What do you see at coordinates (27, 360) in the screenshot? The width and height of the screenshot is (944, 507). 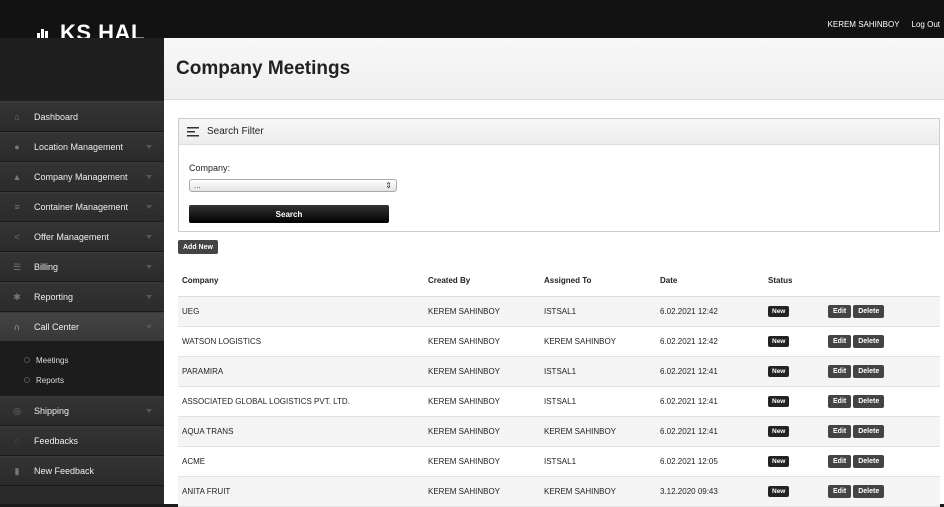 I see `bullet-icon` at bounding box center [27, 360].